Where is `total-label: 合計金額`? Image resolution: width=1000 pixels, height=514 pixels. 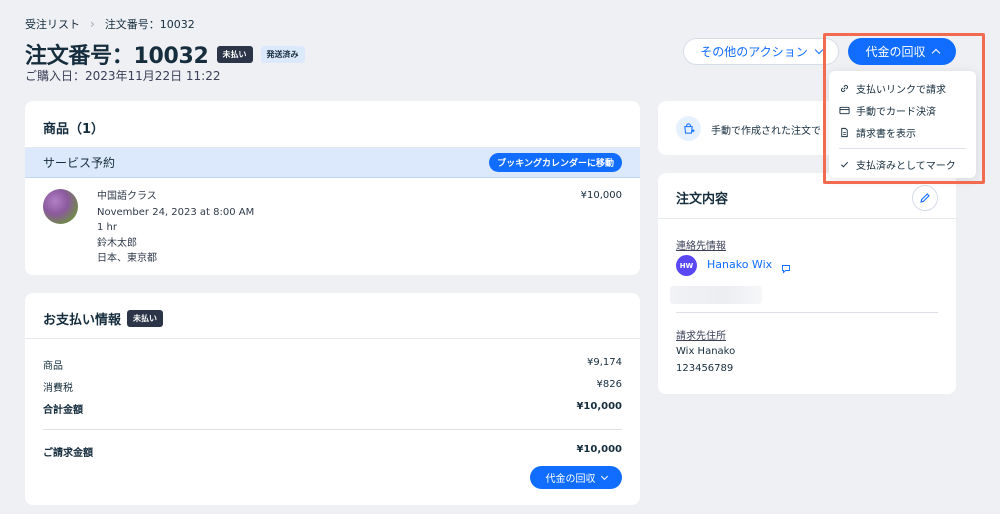
total-label: 合計金額 is located at coordinates (63, 410).